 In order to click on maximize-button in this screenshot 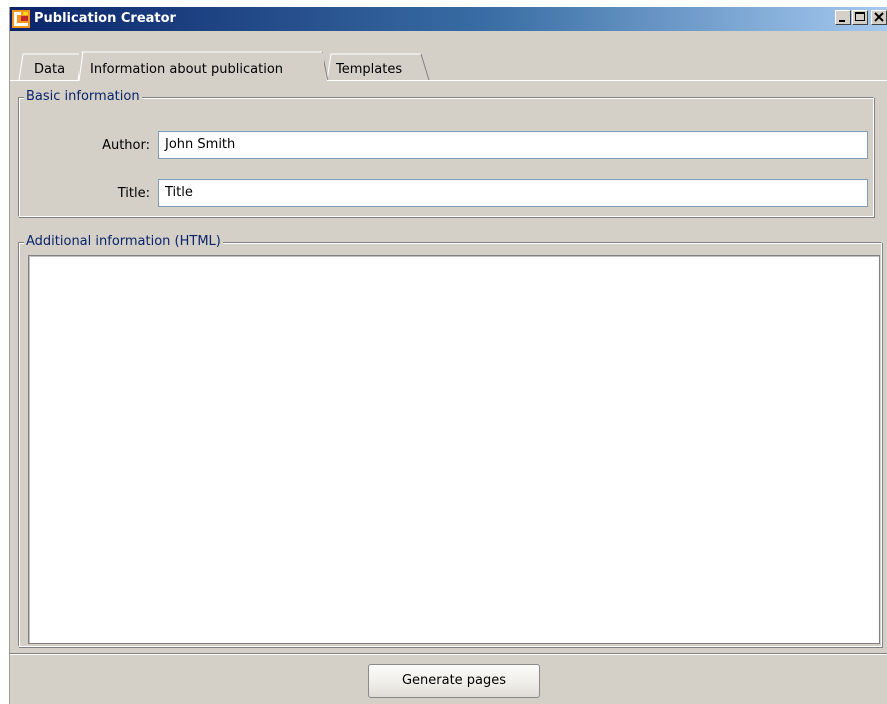, I will do `click(860, 17)`.